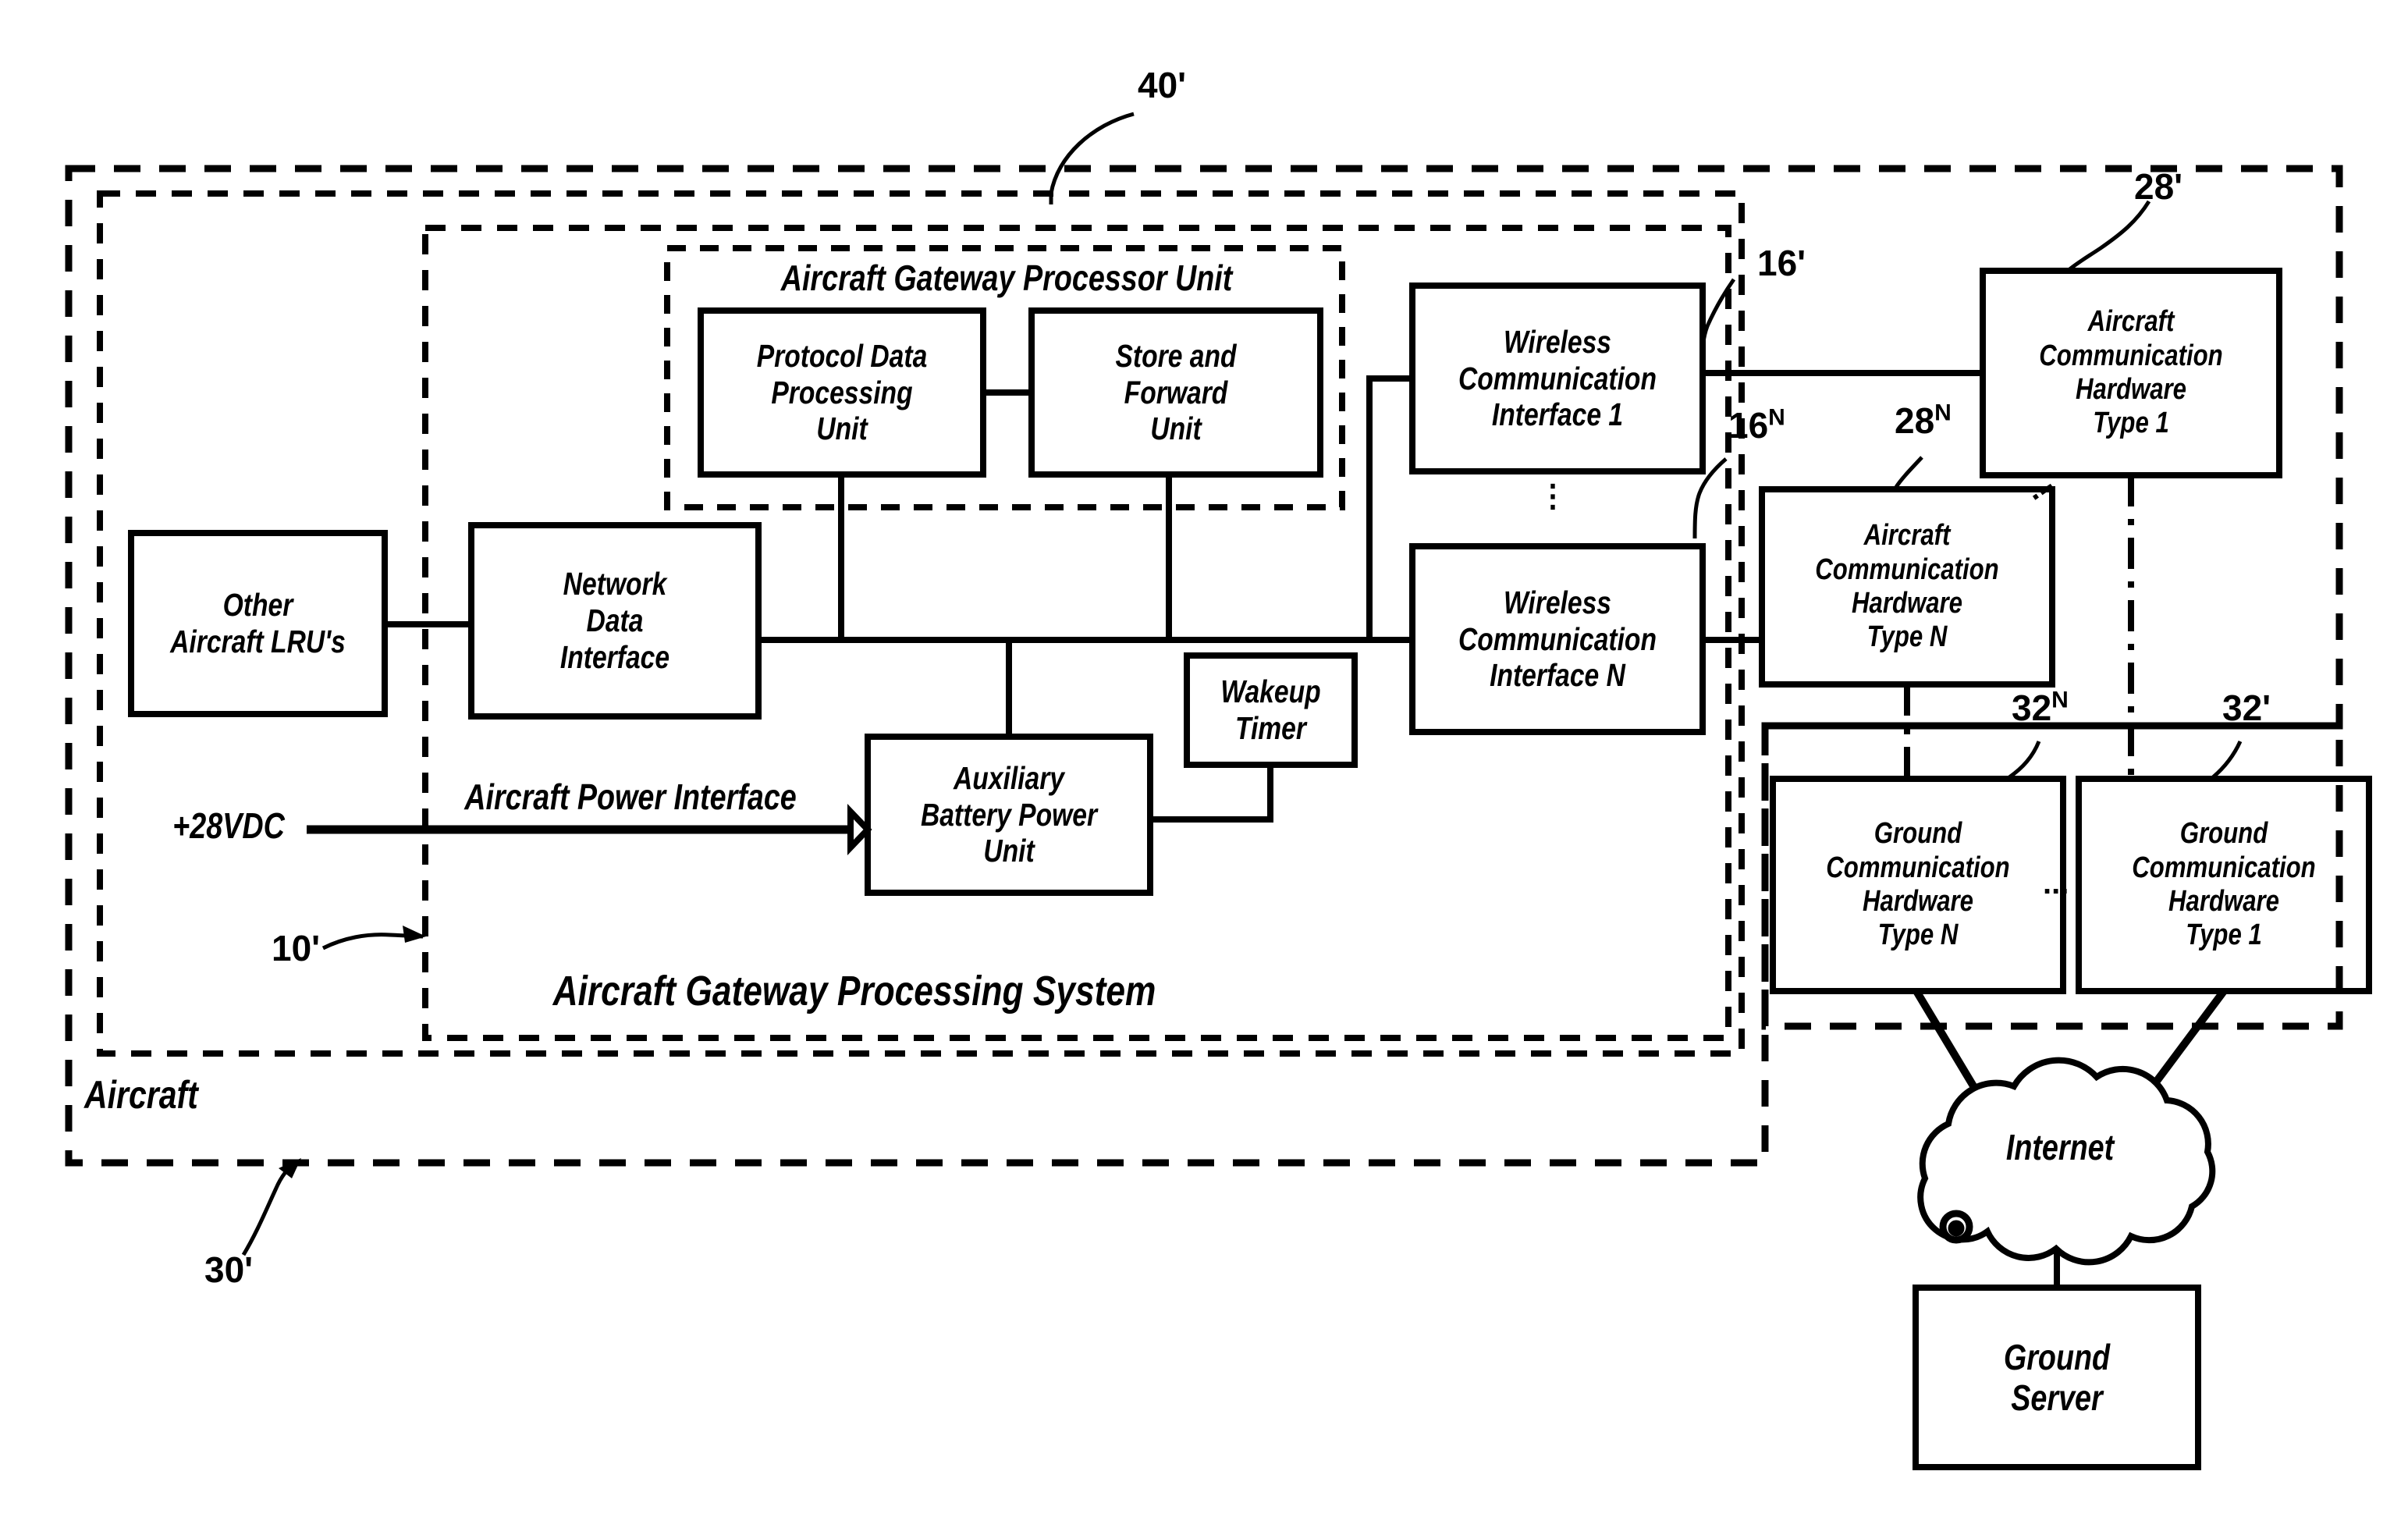  What do you see at coordinates (1956, 1228) in the screenshot?
I see `cloud-node-inner` at bounding box center [1956, 1228].